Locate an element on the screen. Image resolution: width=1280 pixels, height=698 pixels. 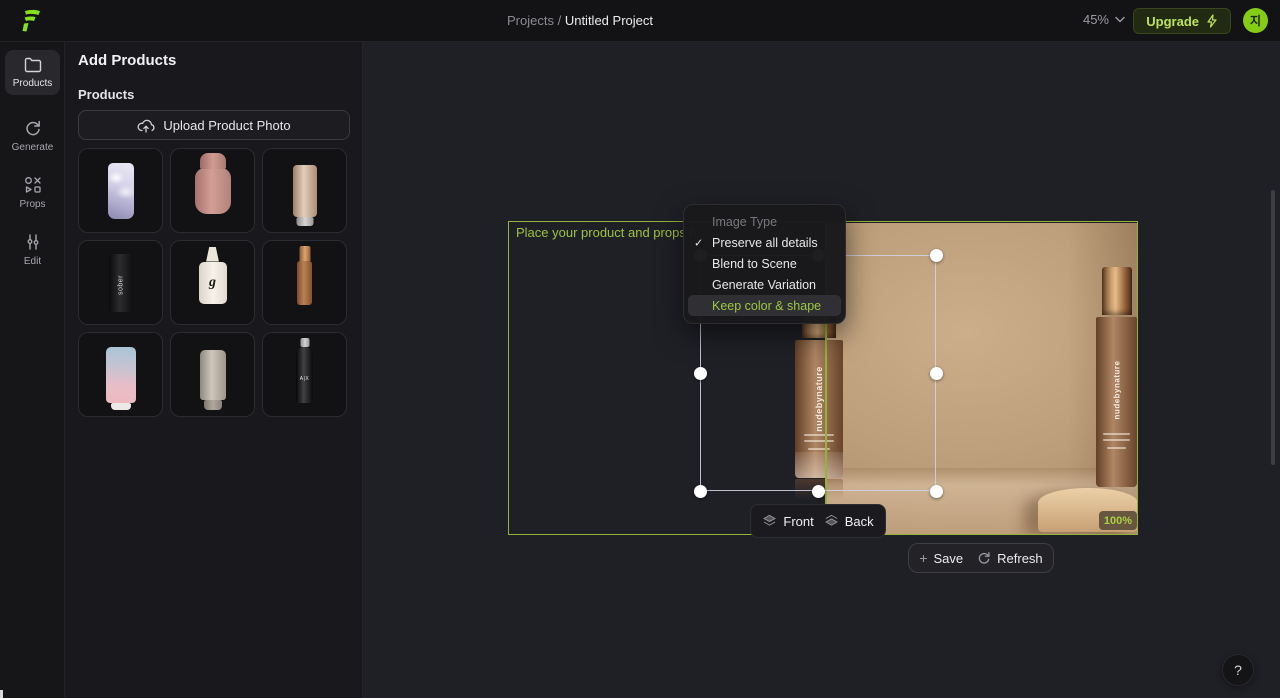
upload-label: Upload Product Photo is located at coordinates (227, 125).